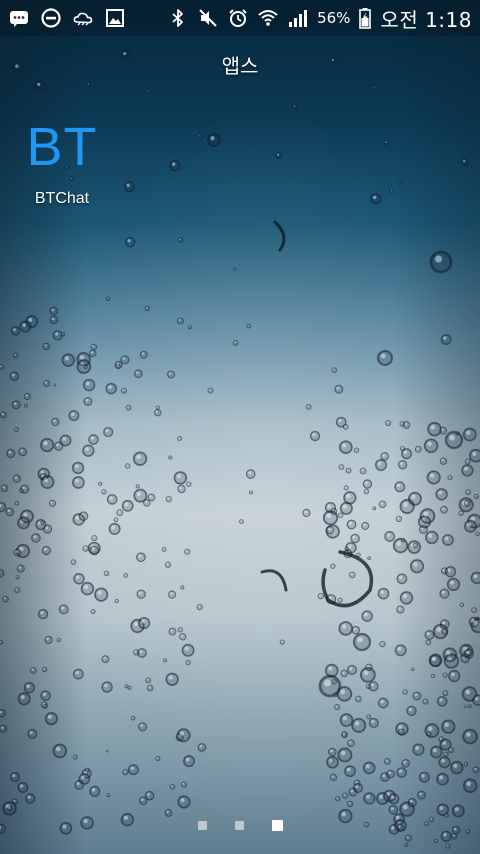  Describe the element at coordinates (62, 147) in the screenshot. I see `btchat-app-icon: BT` at that location.